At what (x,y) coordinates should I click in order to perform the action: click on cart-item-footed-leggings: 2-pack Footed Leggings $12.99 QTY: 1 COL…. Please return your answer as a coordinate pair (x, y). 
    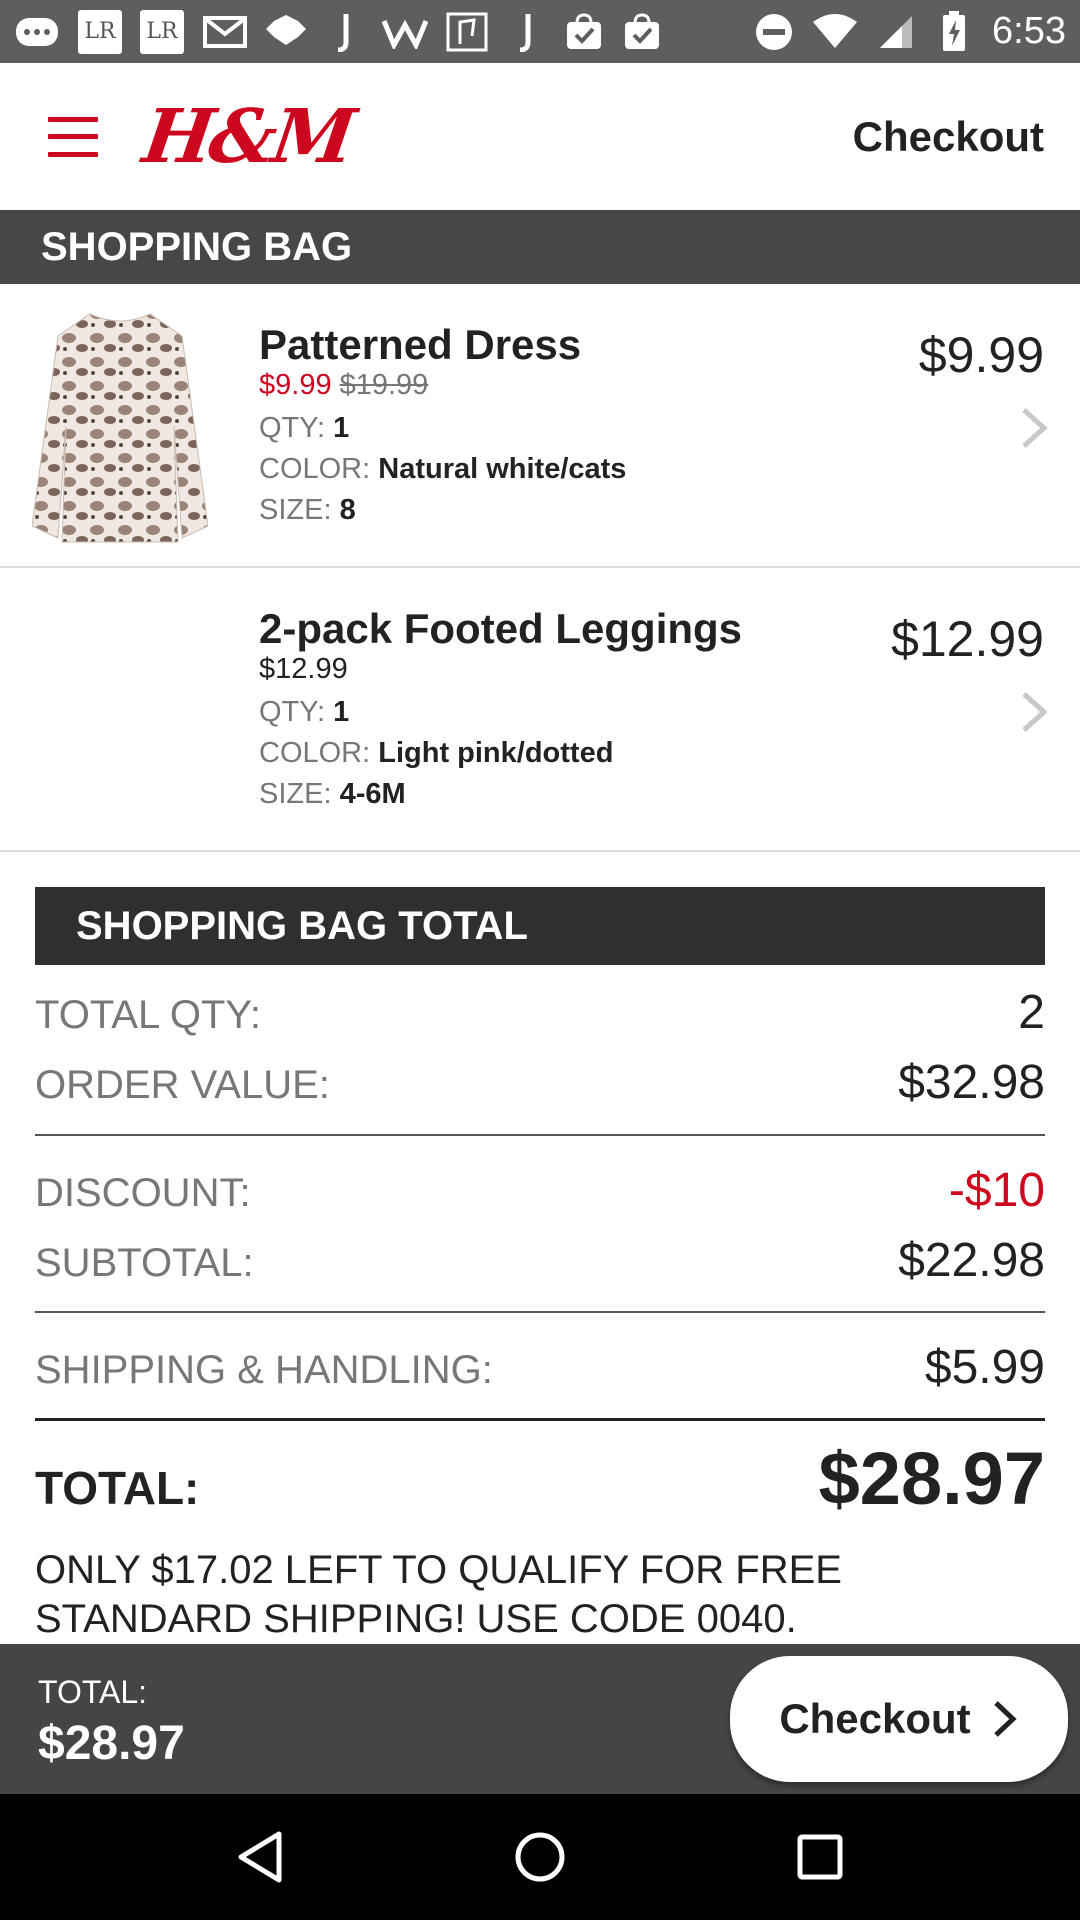
    Looking at the image, I should click on (540, 710).